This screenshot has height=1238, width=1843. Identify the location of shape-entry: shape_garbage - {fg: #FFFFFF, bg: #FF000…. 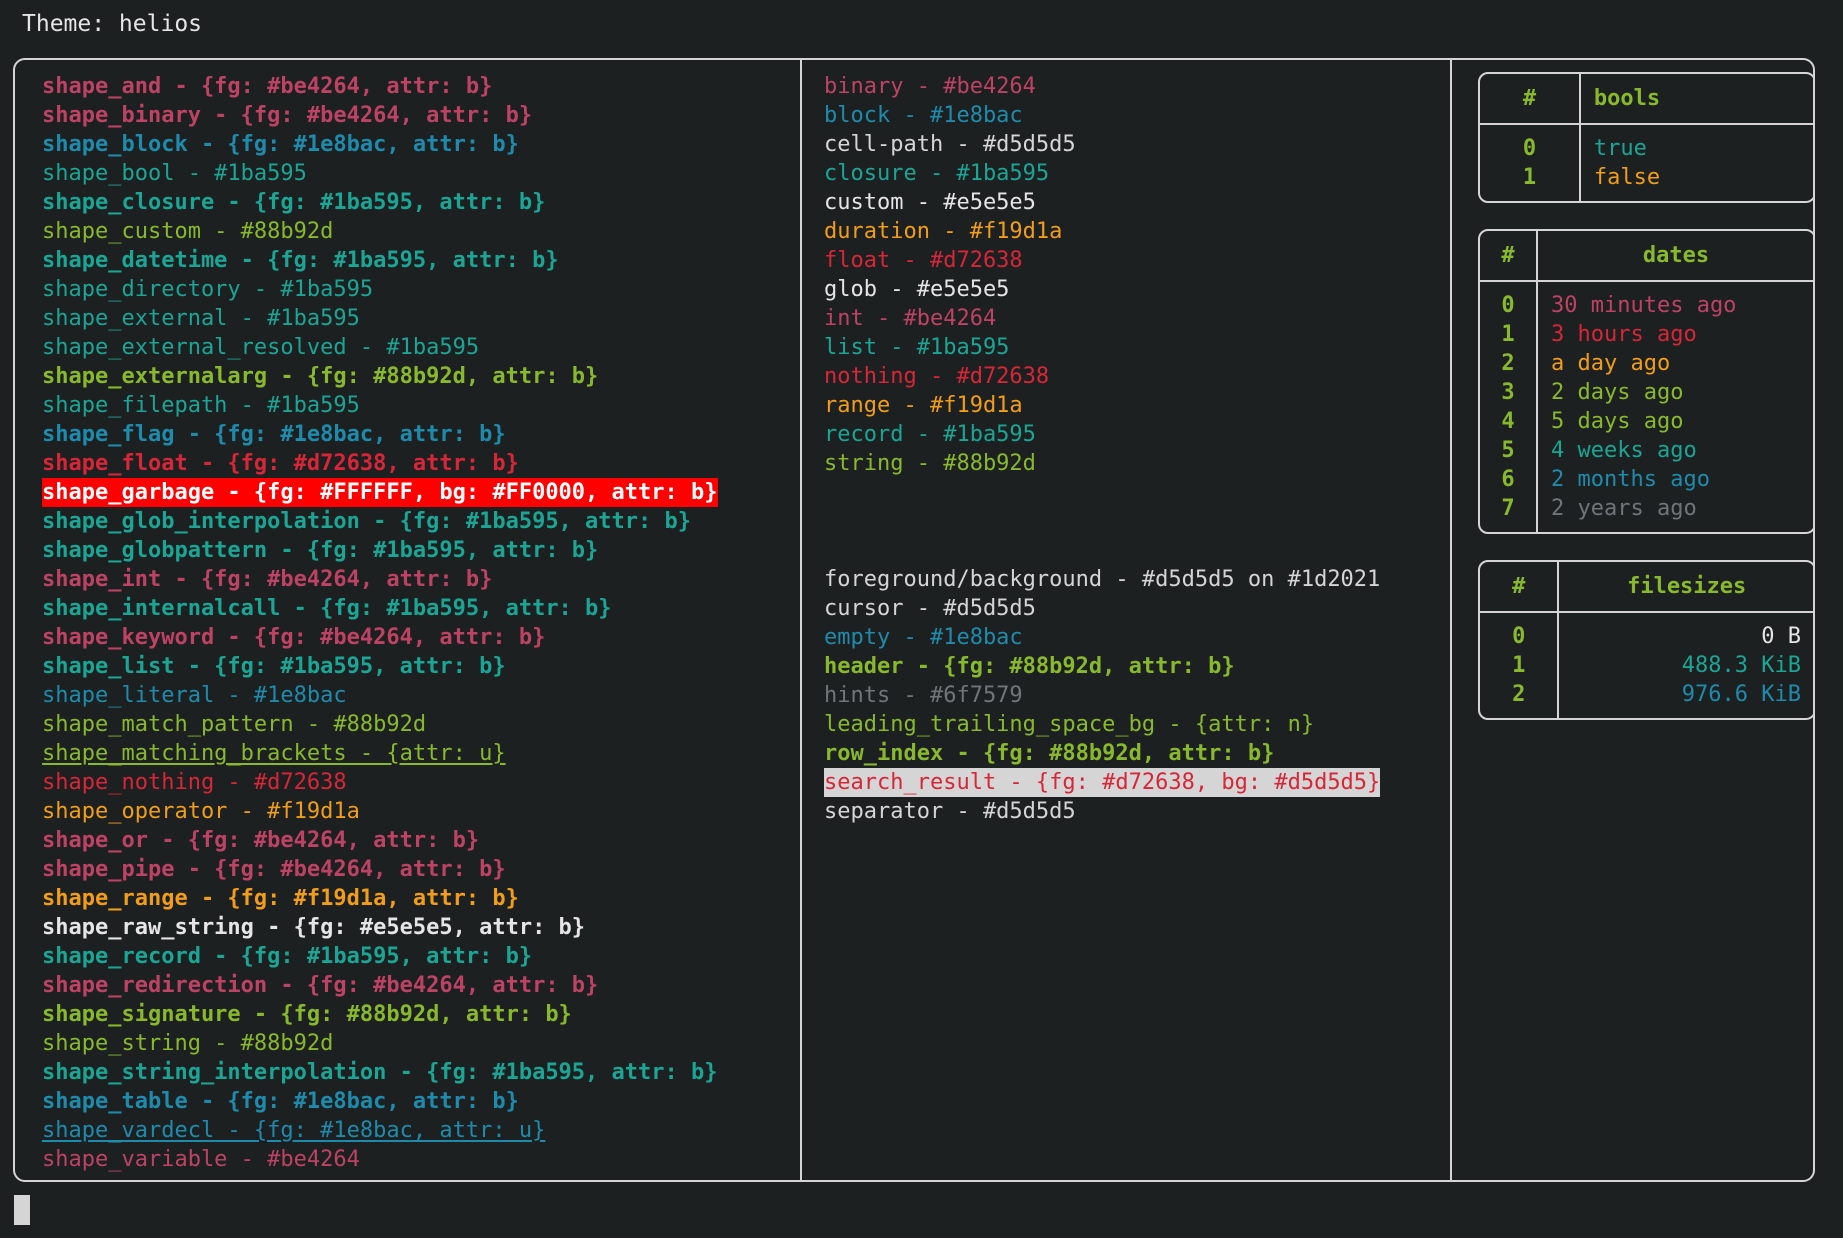
(380, 492).